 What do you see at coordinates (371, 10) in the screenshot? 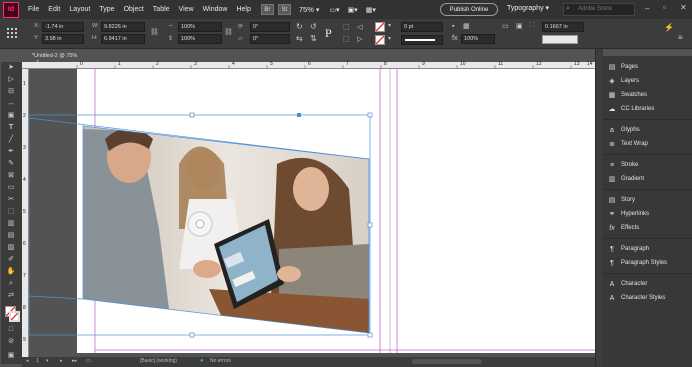
I see `arrange-documents-icon: ▦▾` at bounding box center [371, 10].